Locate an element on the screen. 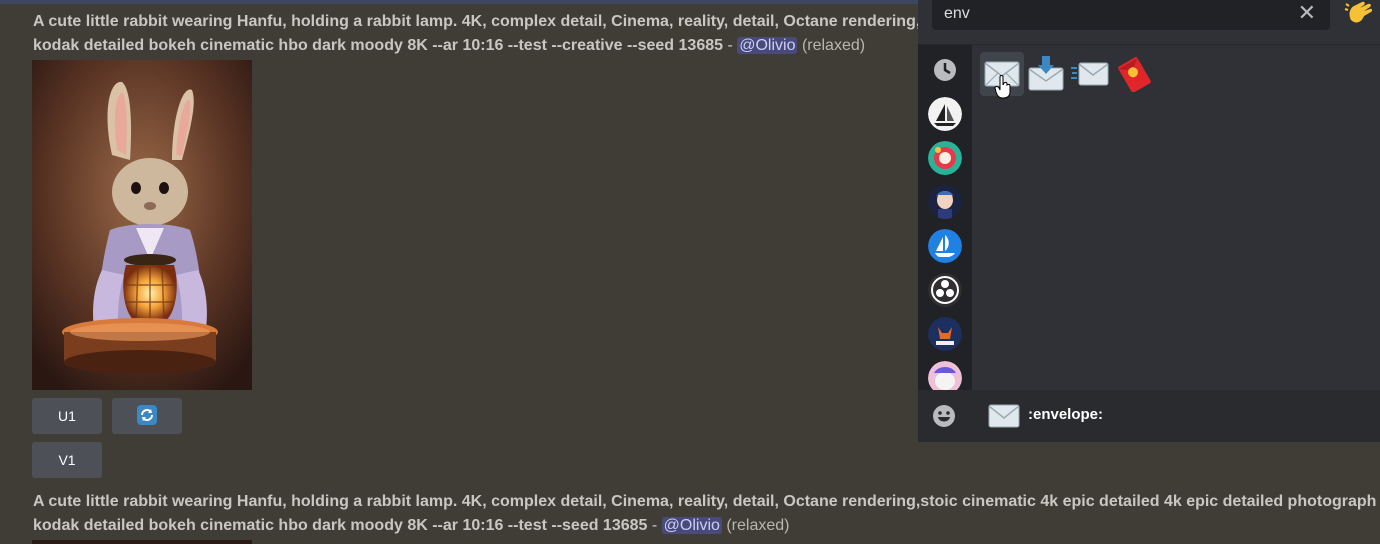  emoji-category-rail is located at coordinates (945, 218).